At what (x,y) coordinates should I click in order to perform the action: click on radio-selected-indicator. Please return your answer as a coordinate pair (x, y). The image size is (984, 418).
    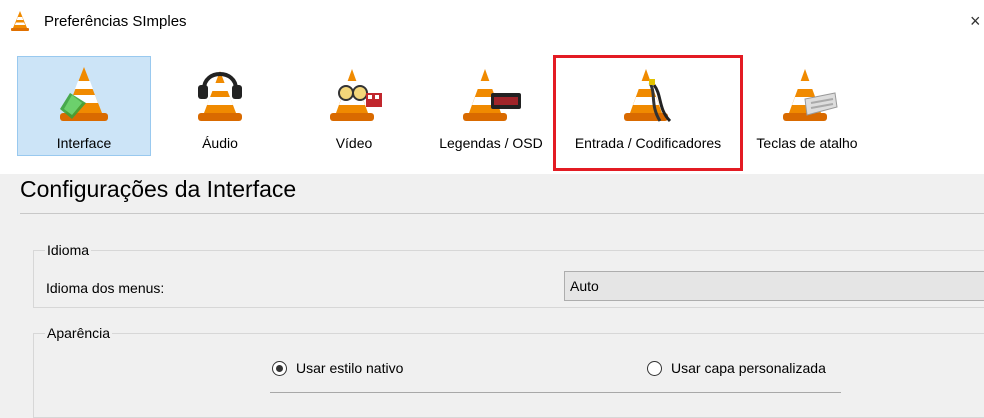
    Looking at the image, I should click on (279, 368).